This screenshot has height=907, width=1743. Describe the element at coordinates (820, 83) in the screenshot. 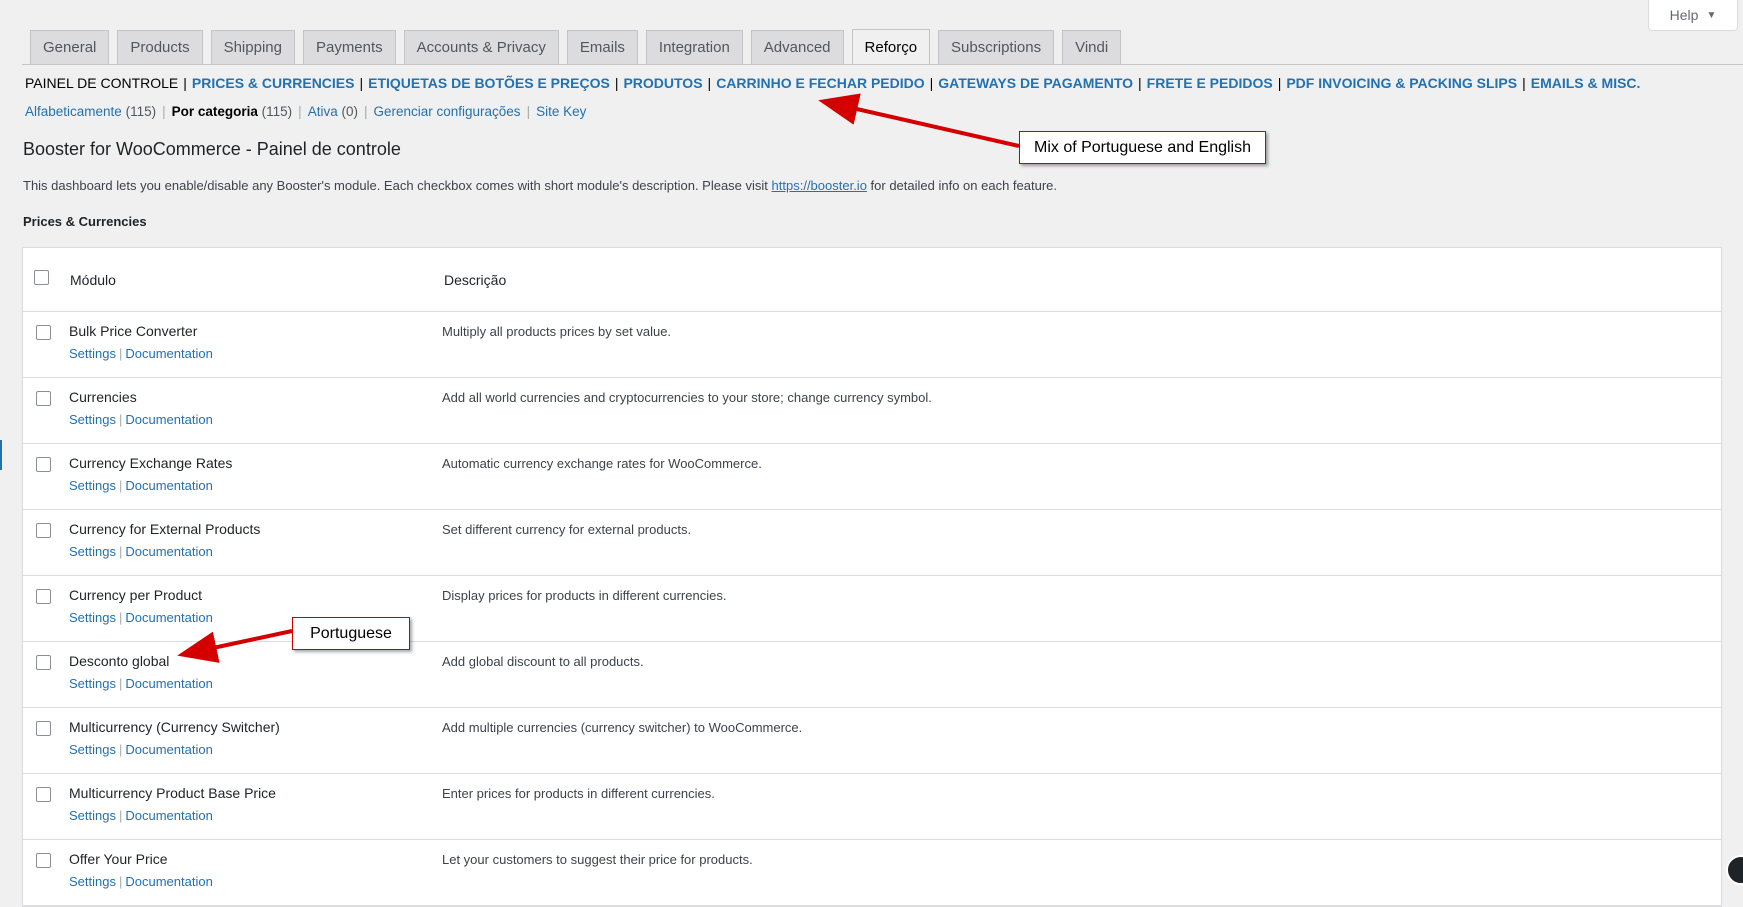

I see `category-link-carrinho: CARRINHO E FECHAR PEDIDO` at that location.